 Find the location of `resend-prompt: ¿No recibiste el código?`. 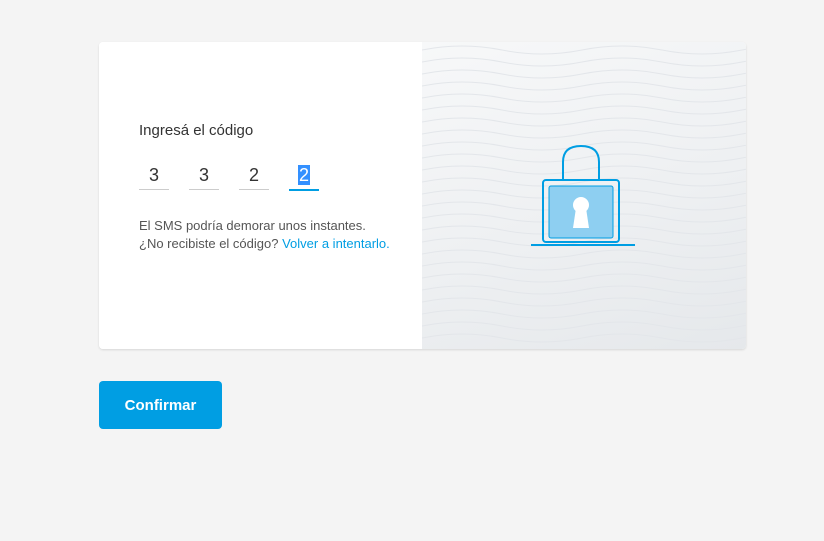

resend-prompt: ¿No recibiste el código? is located at coordinates (209, 243).